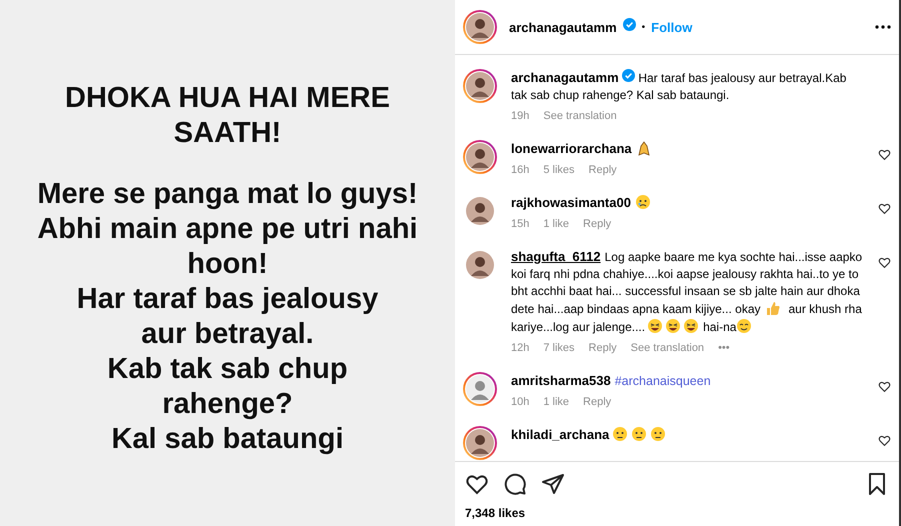 Image resolution: width=901 pixels, height=526 pixels. What do you see at coordinates (227, 299) in the screenshot?
I see `image-text: Har taraf bas jealousy` at bounding box center [227, 299].